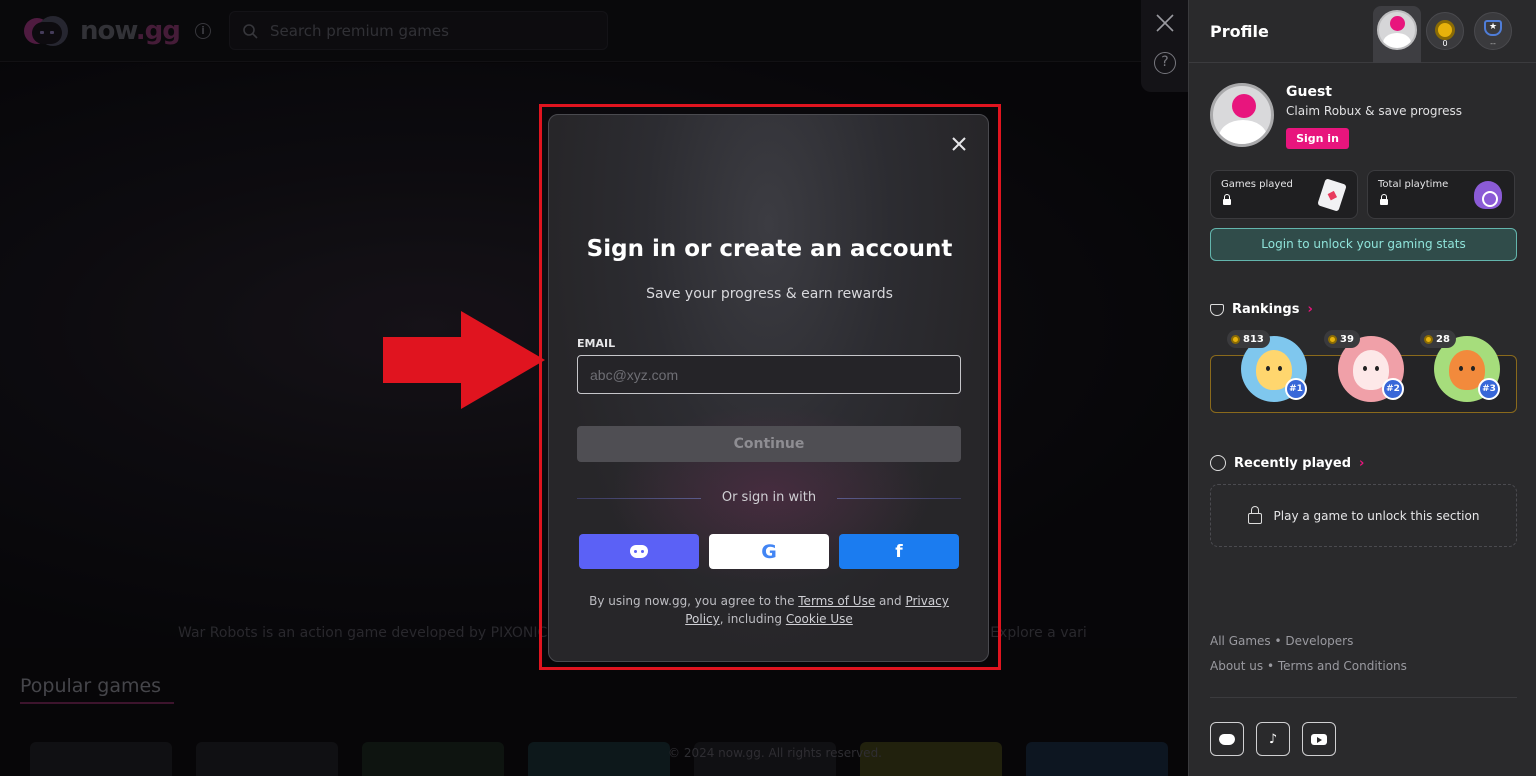 This screenshot has height=776, width=1536. Describe the element at coordinates (1309, 92) in the screenshot. I see `guest-name: Guest` at that location.